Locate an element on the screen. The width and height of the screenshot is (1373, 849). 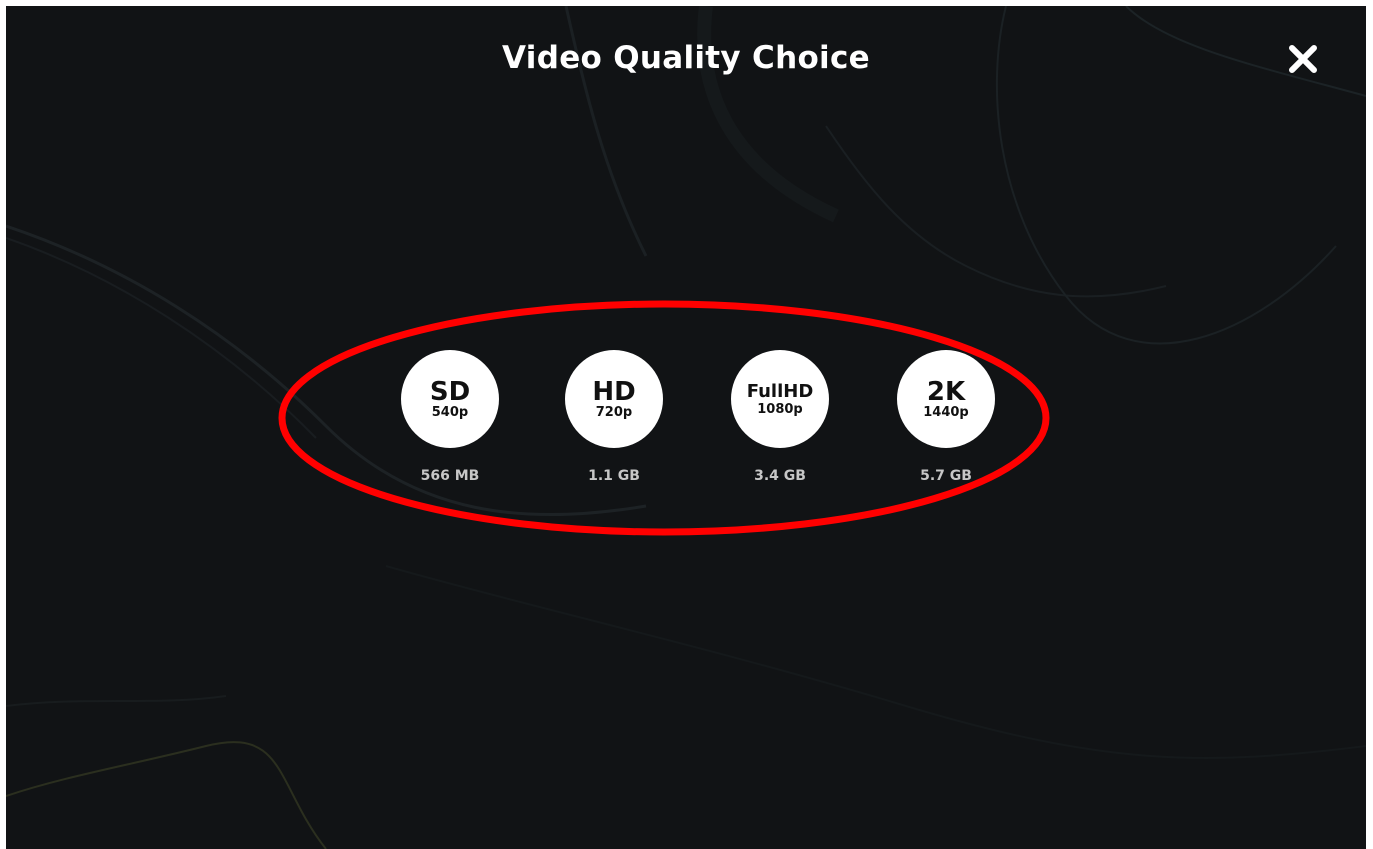
close-button is located at coordinates (1303, 59).